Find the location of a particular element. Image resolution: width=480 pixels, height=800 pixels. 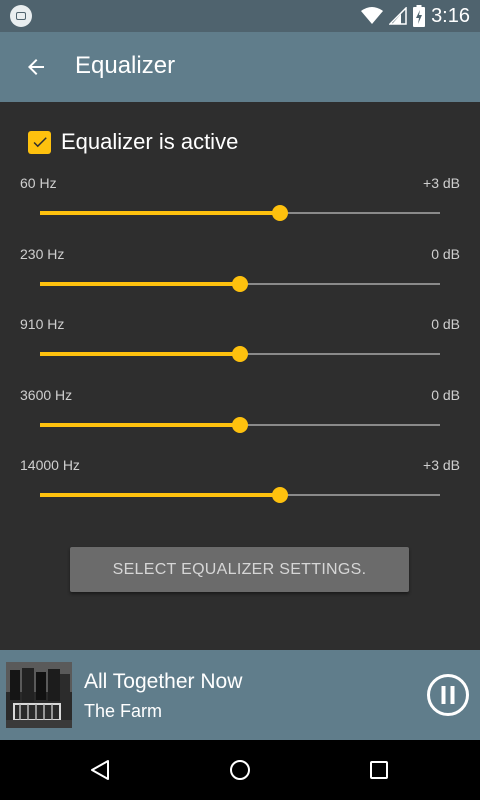

app-bar: Equalizer is located at coordinates (240, 67).